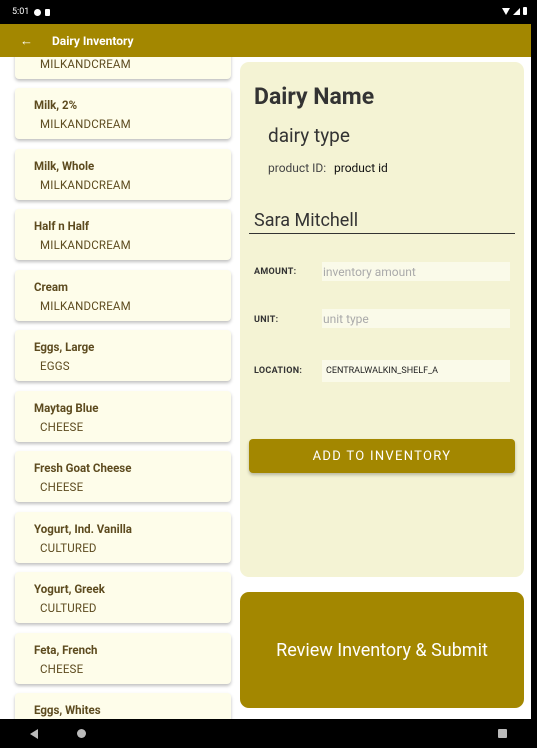  Describe the element at coordinates (266, 320) in the screenshot. I see `unit-label: UNIT:` at that location.